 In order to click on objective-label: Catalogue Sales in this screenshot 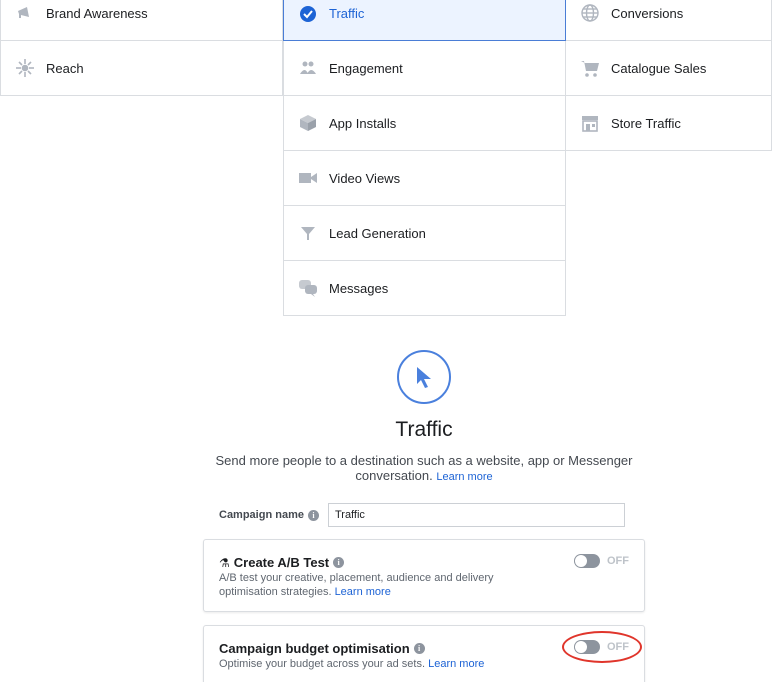, I will do `click(659, 68)`.